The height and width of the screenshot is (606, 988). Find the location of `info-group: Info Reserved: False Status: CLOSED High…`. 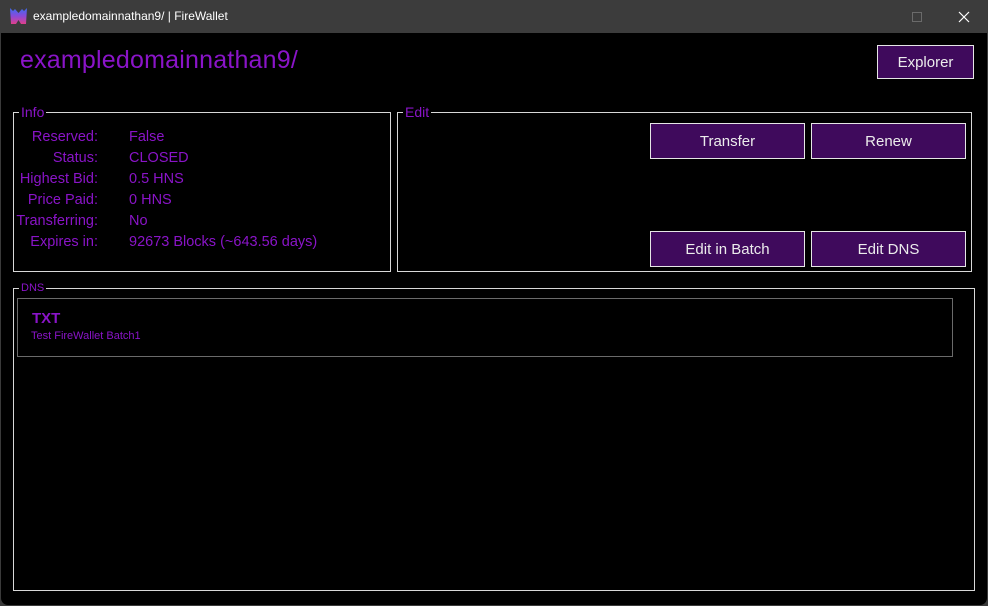

info-group: Info Reserved: False Status: CLOSED High… is located at coordinates (202, 188).